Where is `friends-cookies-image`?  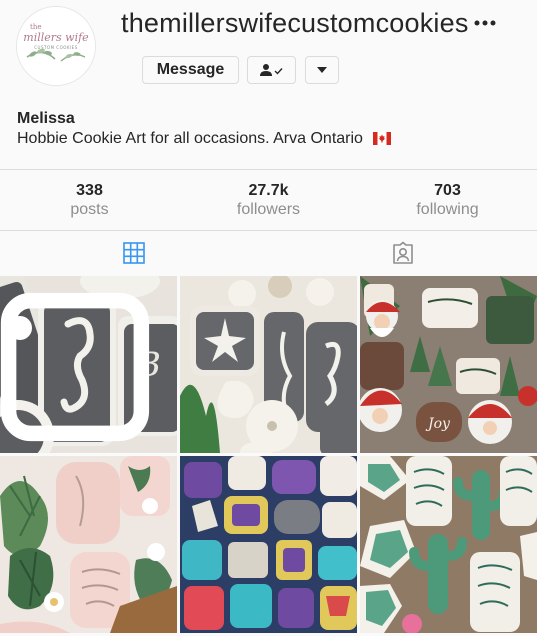 friends-cookies-image is located at coordinates (268, 544).